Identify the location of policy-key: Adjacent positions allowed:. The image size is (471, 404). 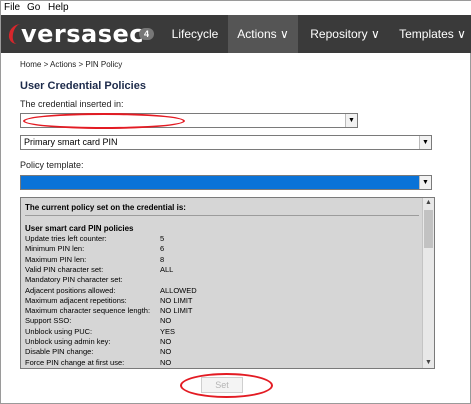
(70, 290).